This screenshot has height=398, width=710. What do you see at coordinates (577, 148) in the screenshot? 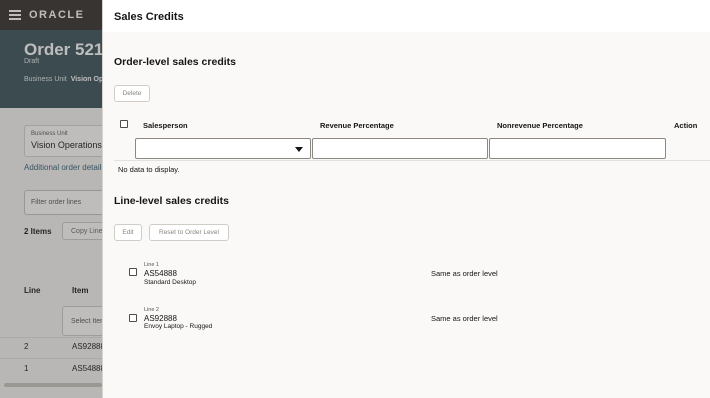
I see `nonrevenue-percentage-input` at bounding box center [577, 148].